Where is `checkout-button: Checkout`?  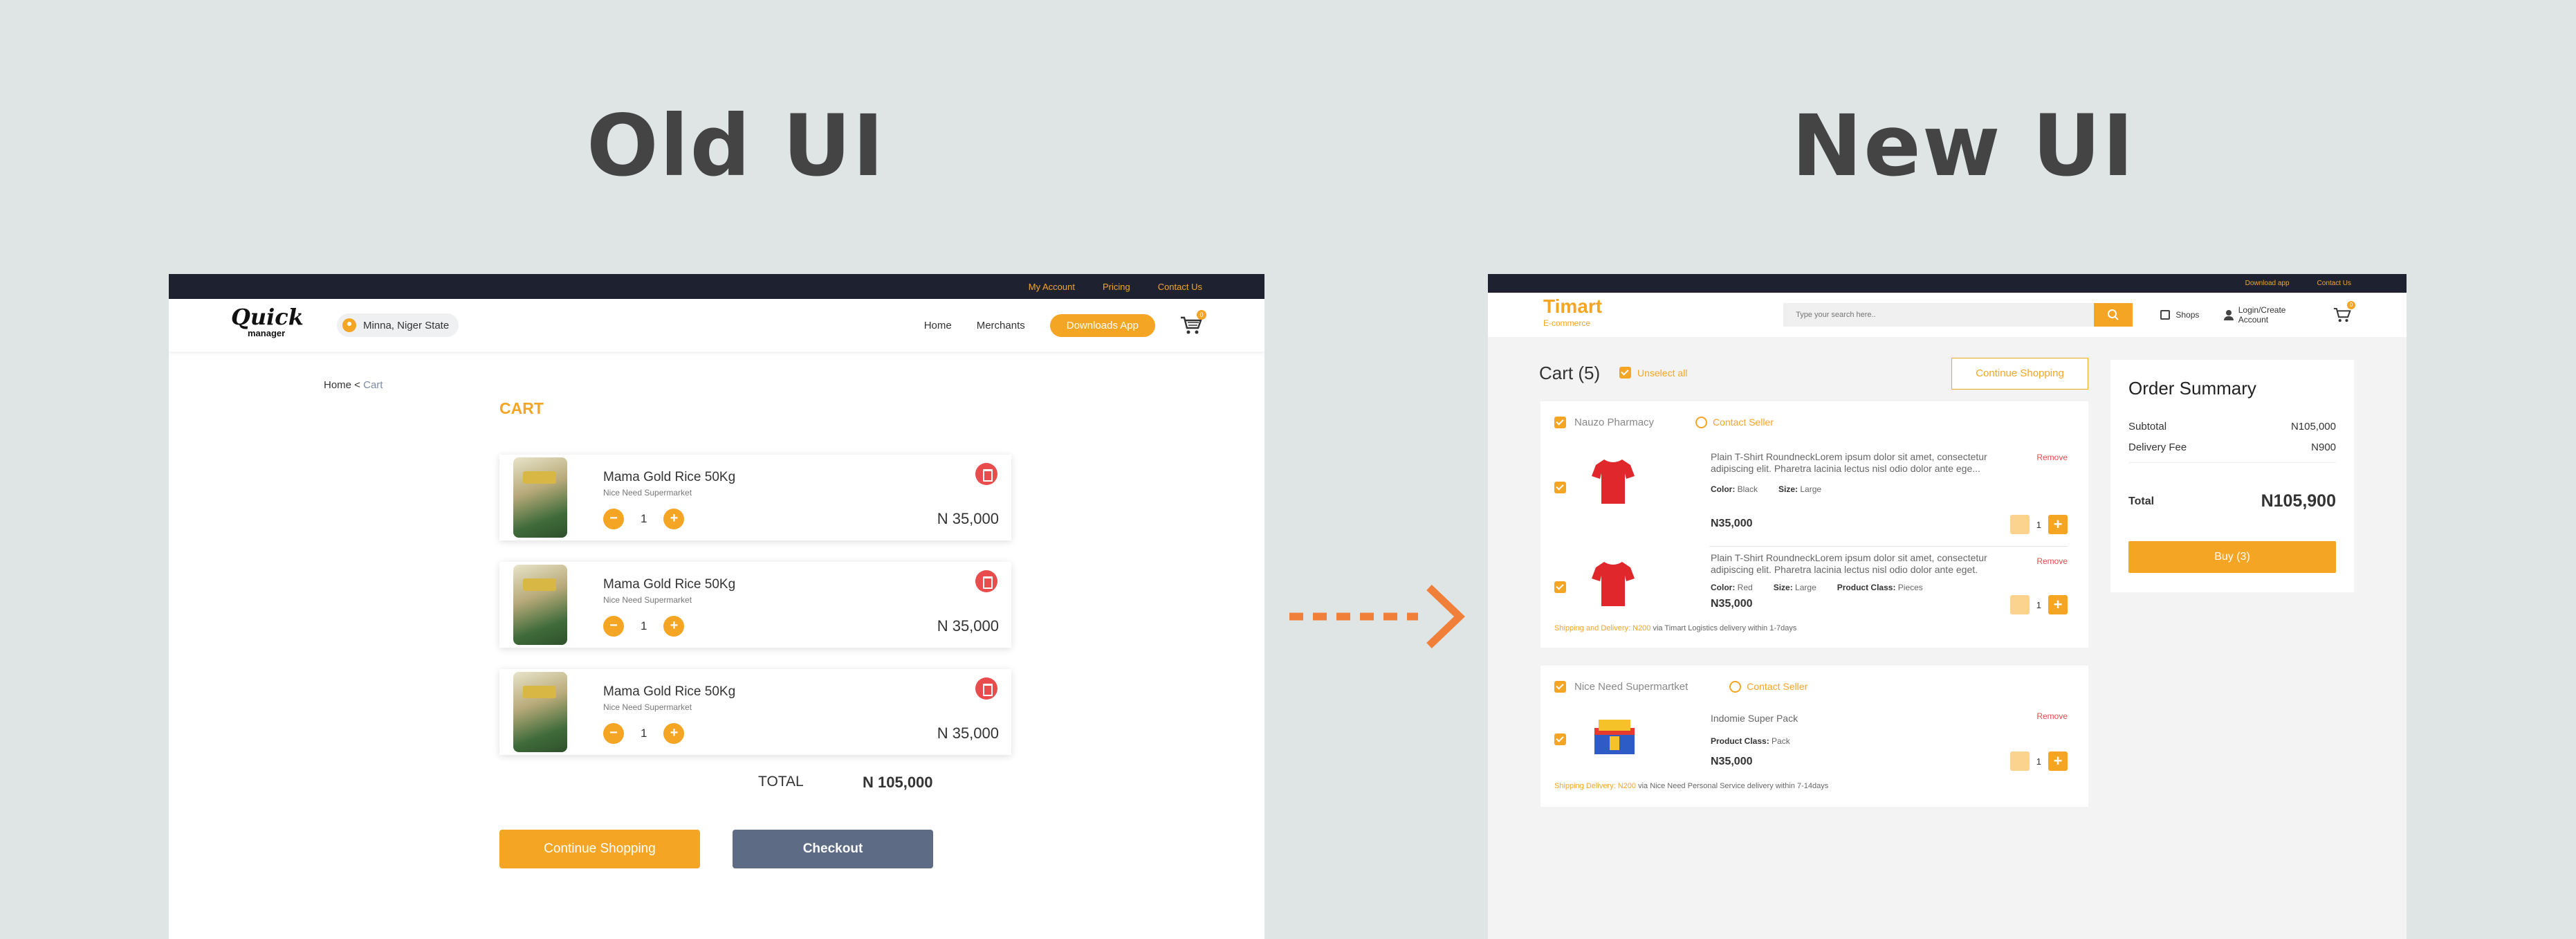
checkout-button: Checkout is located at coordinates (833, 849).